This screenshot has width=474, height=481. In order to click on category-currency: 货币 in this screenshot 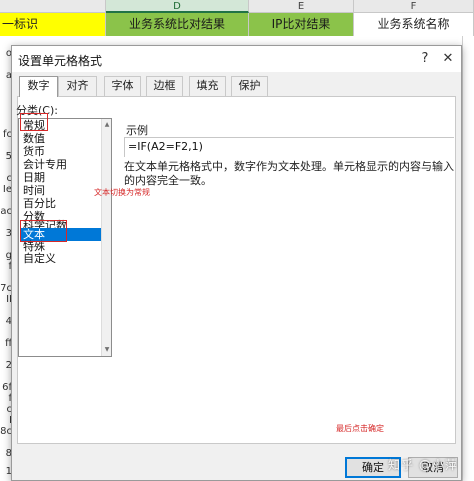, I will do `click(61, 151)`.